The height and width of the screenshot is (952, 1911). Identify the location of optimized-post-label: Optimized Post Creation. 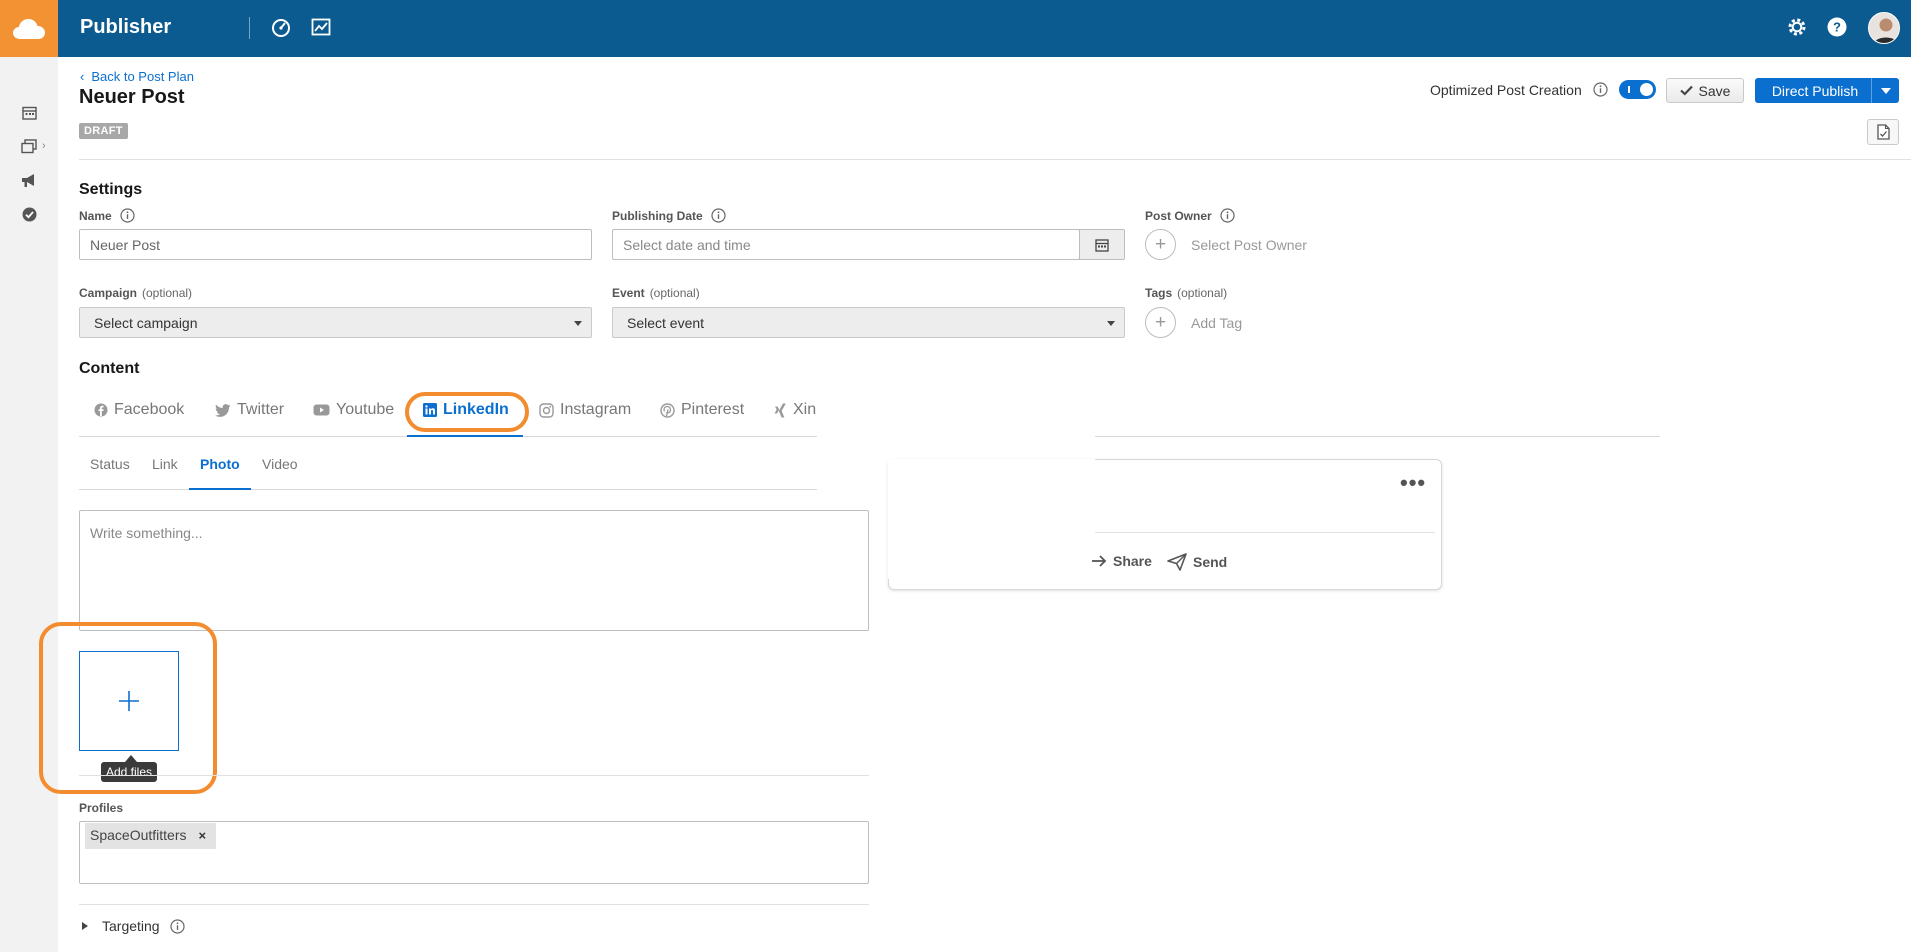
(1506, 90).